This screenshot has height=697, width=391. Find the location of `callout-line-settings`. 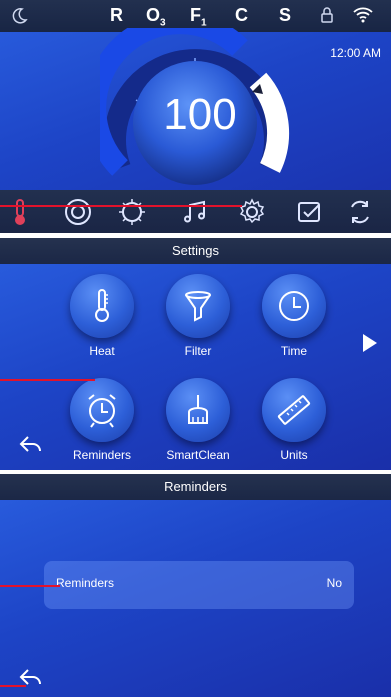

callout-line-settings is located at coordinates (121, 206).